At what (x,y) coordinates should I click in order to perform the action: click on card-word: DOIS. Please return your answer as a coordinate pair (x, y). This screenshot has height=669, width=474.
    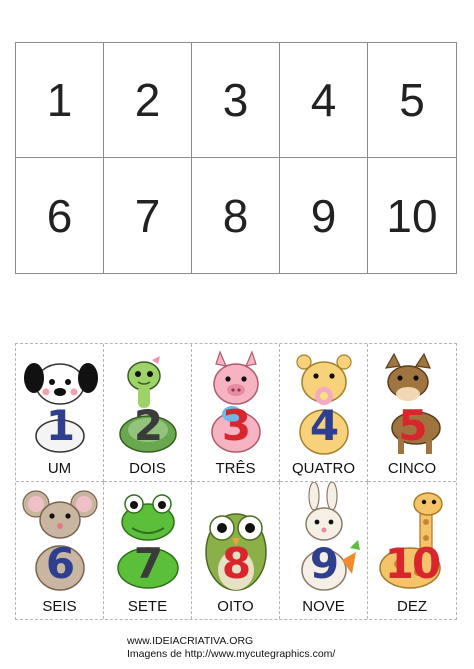
    Looking at the image, I should click on (147, 468).